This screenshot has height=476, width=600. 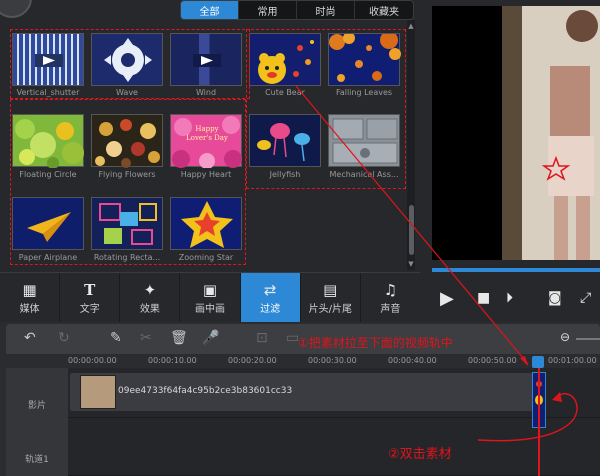 I want to click on tick-label: 00:00:00.00, so click(x=92, y=360).